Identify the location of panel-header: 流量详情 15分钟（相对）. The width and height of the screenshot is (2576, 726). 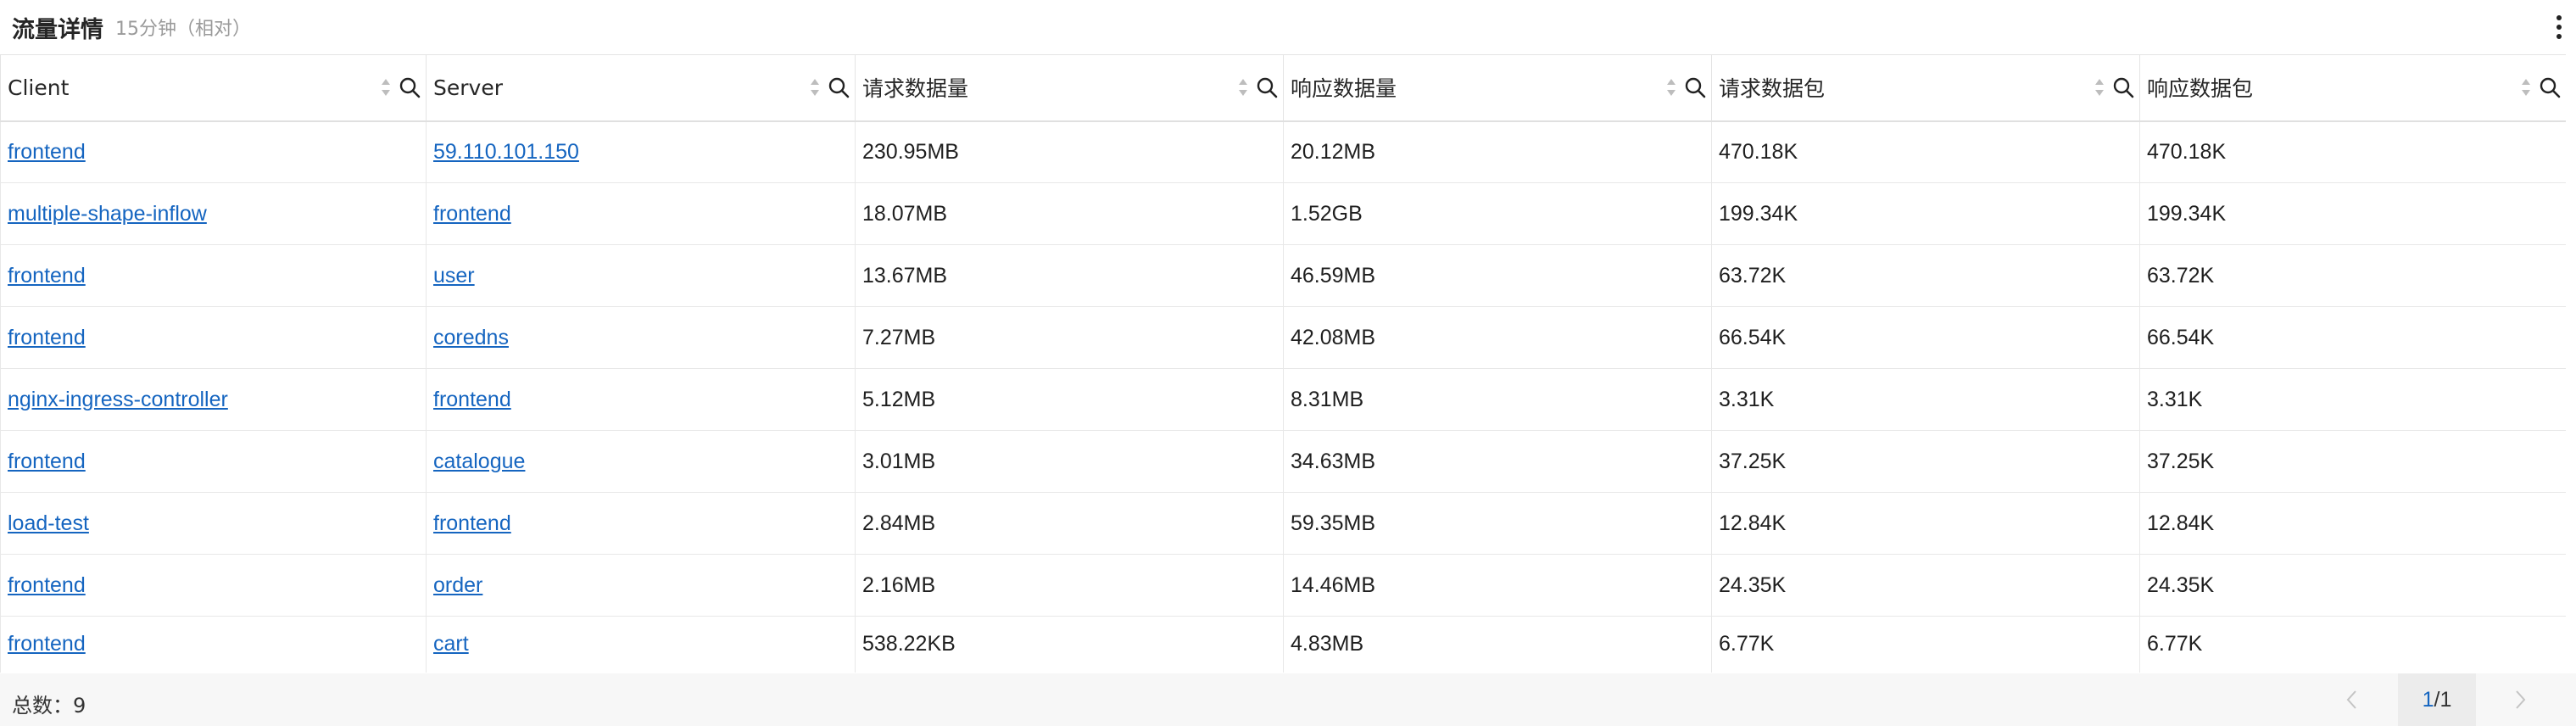
(1288, 27).